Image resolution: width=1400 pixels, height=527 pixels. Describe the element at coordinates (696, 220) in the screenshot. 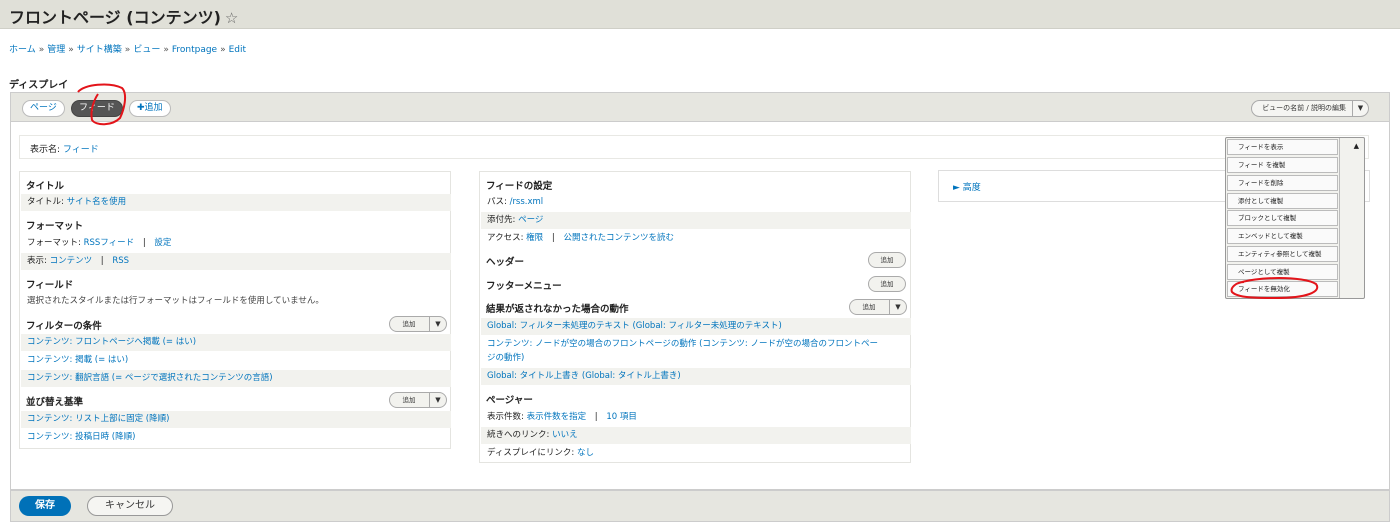

I see `attach-row: 添付先: ページ` at that location.